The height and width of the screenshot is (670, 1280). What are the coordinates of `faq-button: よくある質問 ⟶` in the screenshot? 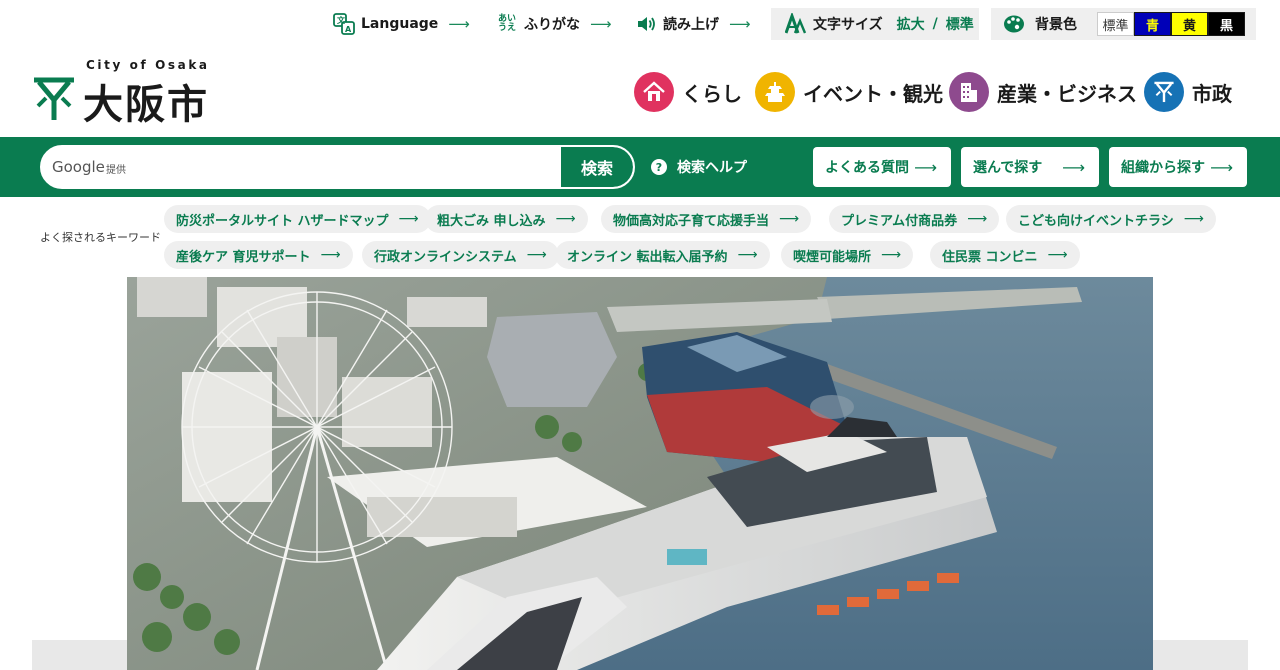 It's located at (882, 167).